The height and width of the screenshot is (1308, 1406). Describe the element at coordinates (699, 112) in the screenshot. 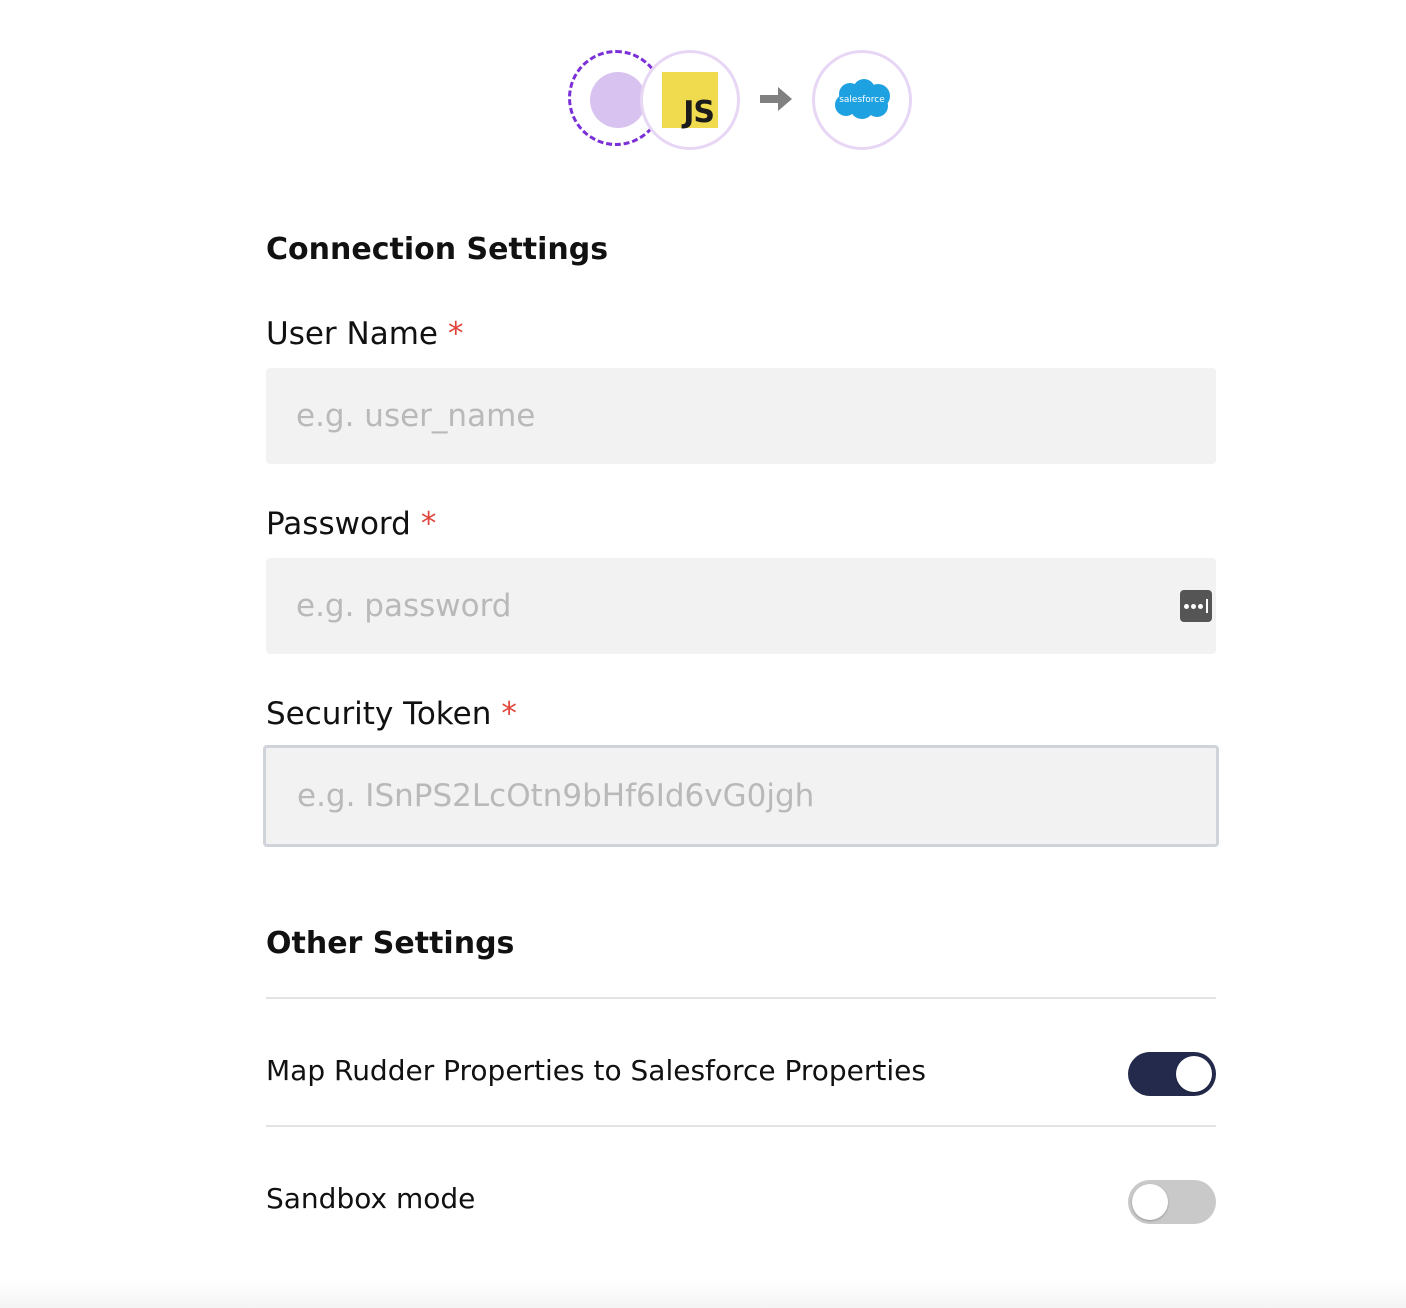

I see `js-logo-text: JS` at that location.